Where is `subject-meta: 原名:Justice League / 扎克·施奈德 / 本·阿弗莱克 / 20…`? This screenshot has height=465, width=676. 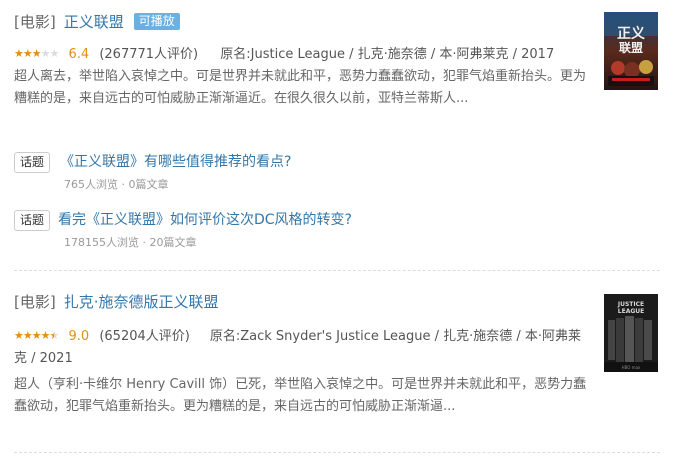 subject-meta: 原名:Justice League / 扎克·施奈德 / 本·阿弗莱克 / 20… is located at coordinates (387, 54).